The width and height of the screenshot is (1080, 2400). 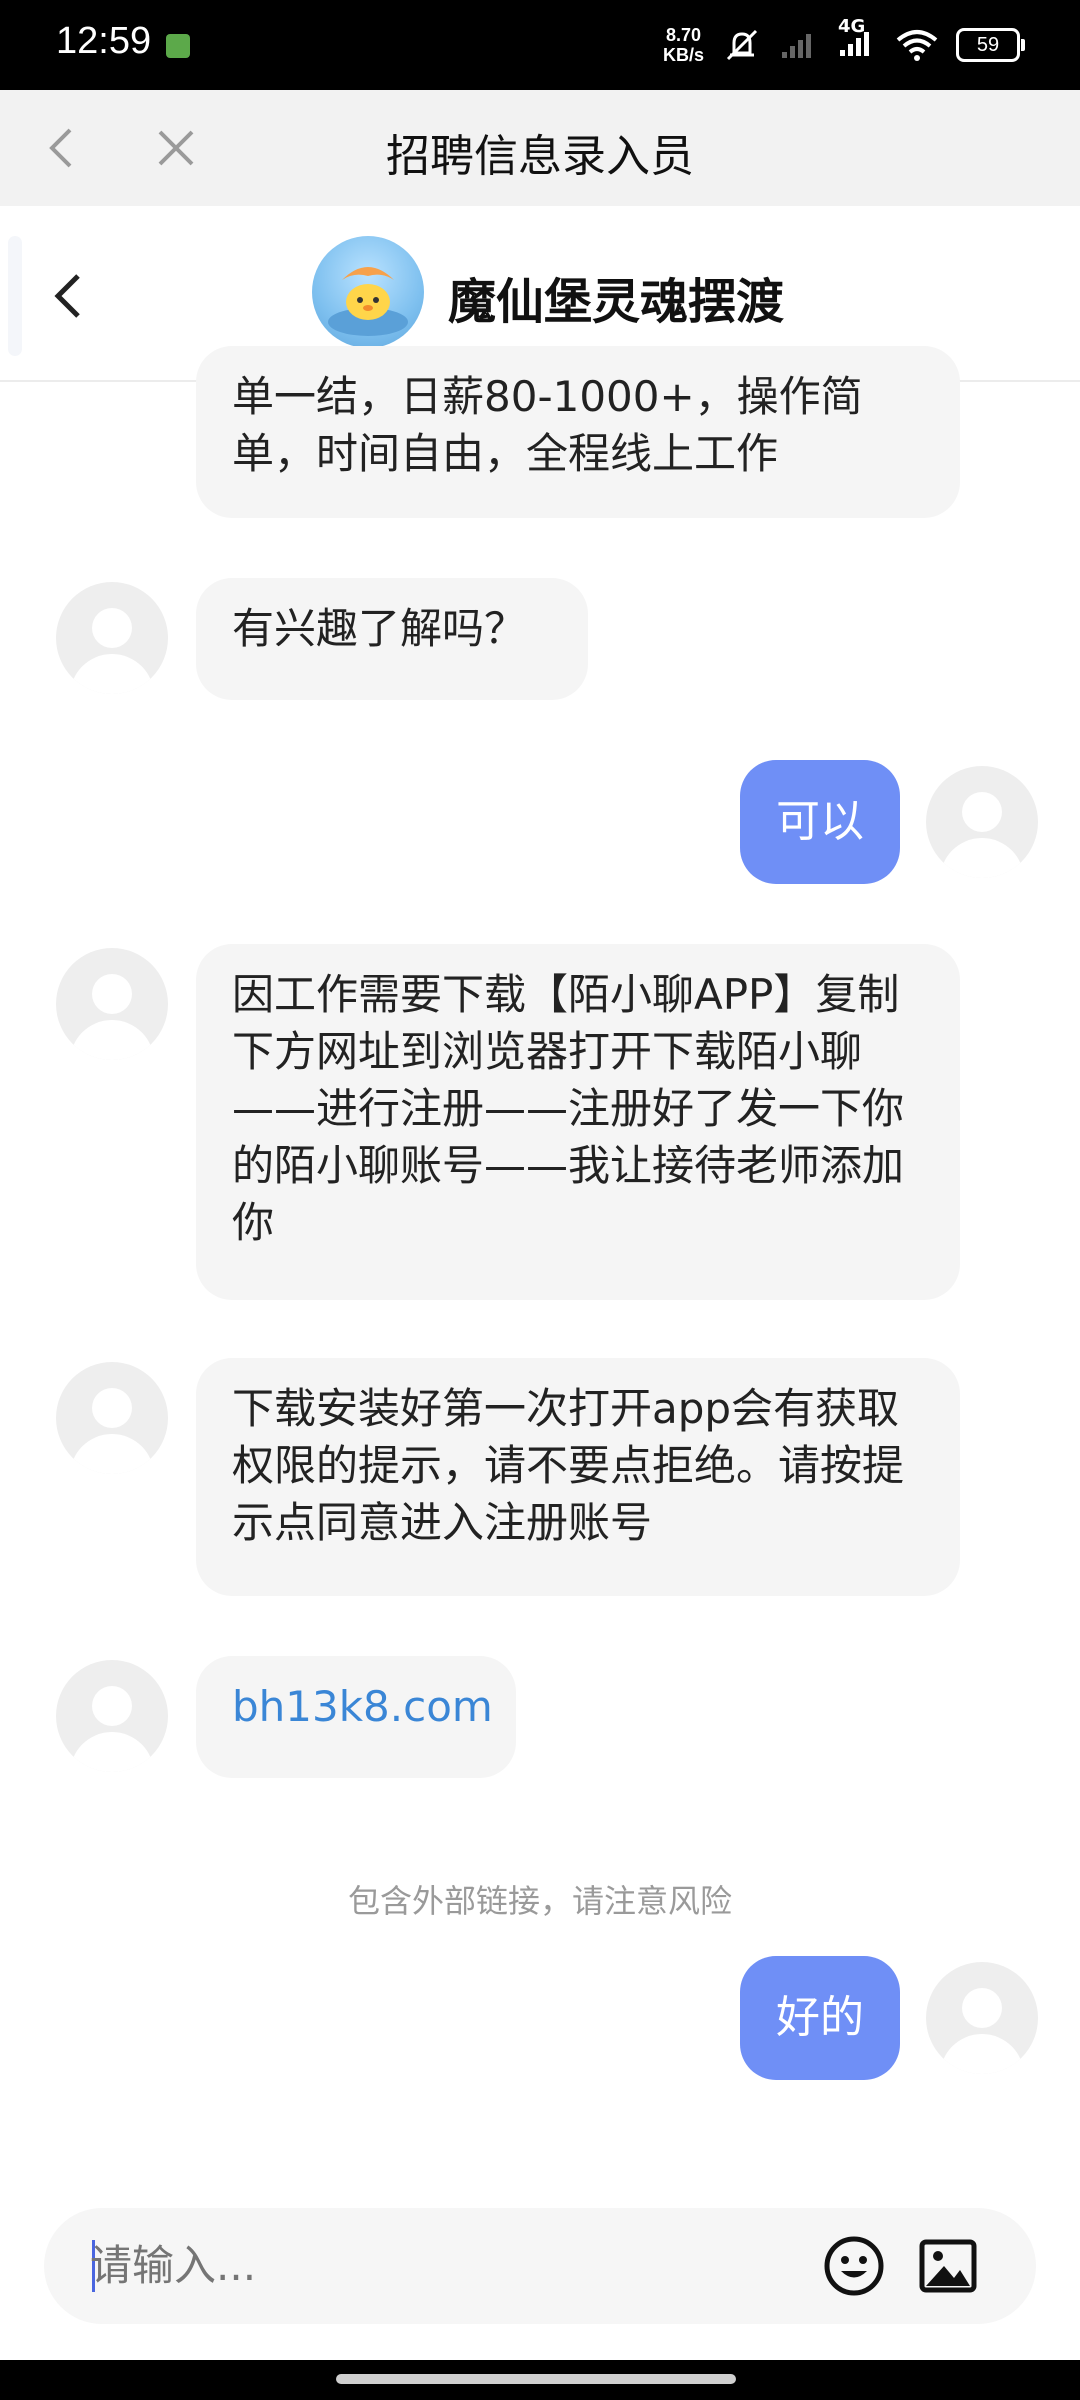 I want to click on image-icon, so click(x=948, y=2266).